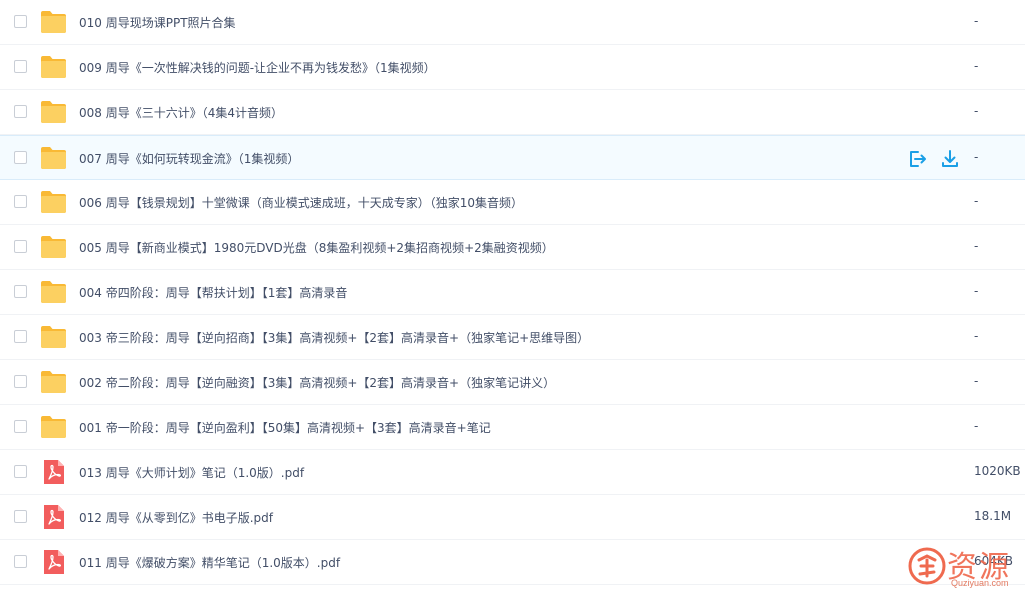 The height and width of the screenshot is (591, 1025). What do you see at coordinates (512, 427) in the screenshot?
I see `folder-row: 001 帝一阶段：周导【逆向盈利】【50集】高清视频+【3套】高清录音+笔记 -` at bounding box center [512, 427].